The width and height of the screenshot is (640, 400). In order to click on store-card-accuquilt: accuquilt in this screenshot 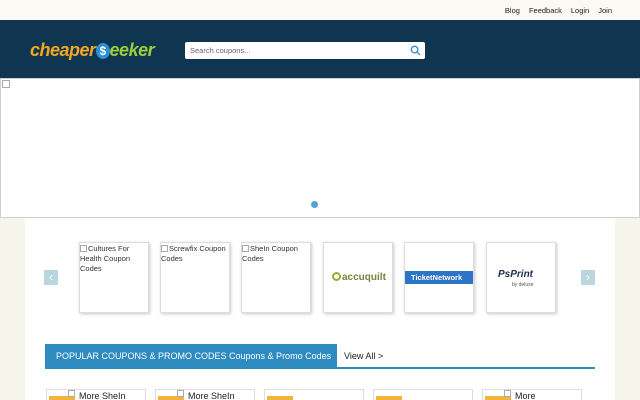, I will do `click(358, 277)`.